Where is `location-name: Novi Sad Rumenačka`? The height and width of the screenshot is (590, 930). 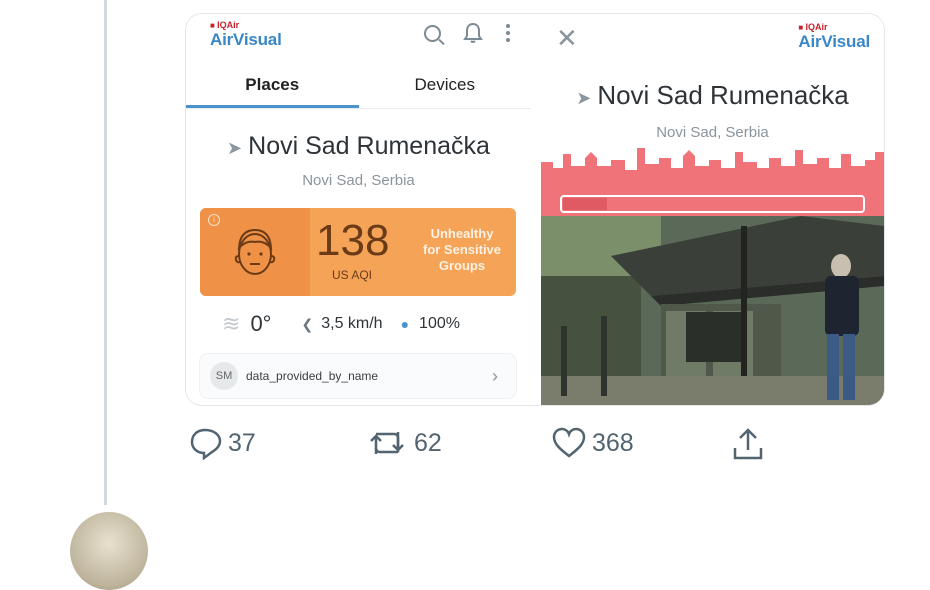 location-name: Novi Sad Rumenačka is located at coordinates (369, 146).